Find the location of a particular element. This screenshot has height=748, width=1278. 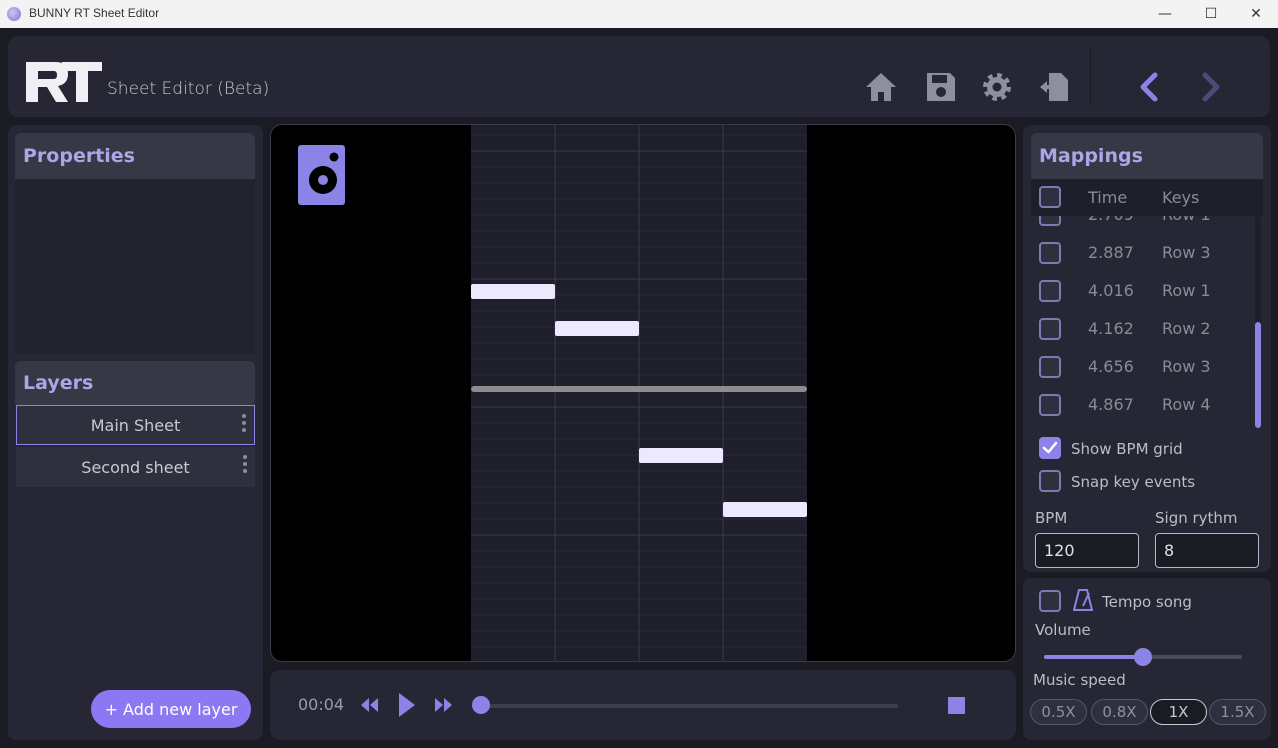

layers-title: Layers is located at coordinates (135, 383).